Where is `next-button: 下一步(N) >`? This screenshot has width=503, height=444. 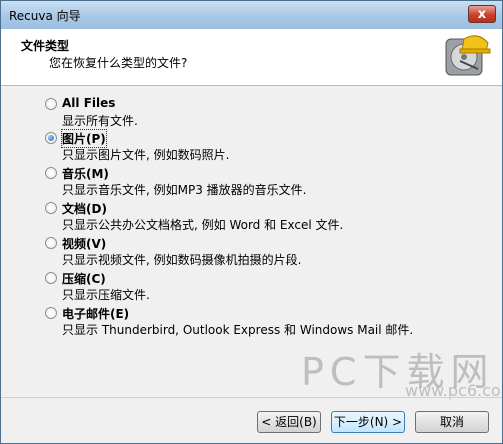
next-button: 下一步(N) > is located at coordinates (368, 422).